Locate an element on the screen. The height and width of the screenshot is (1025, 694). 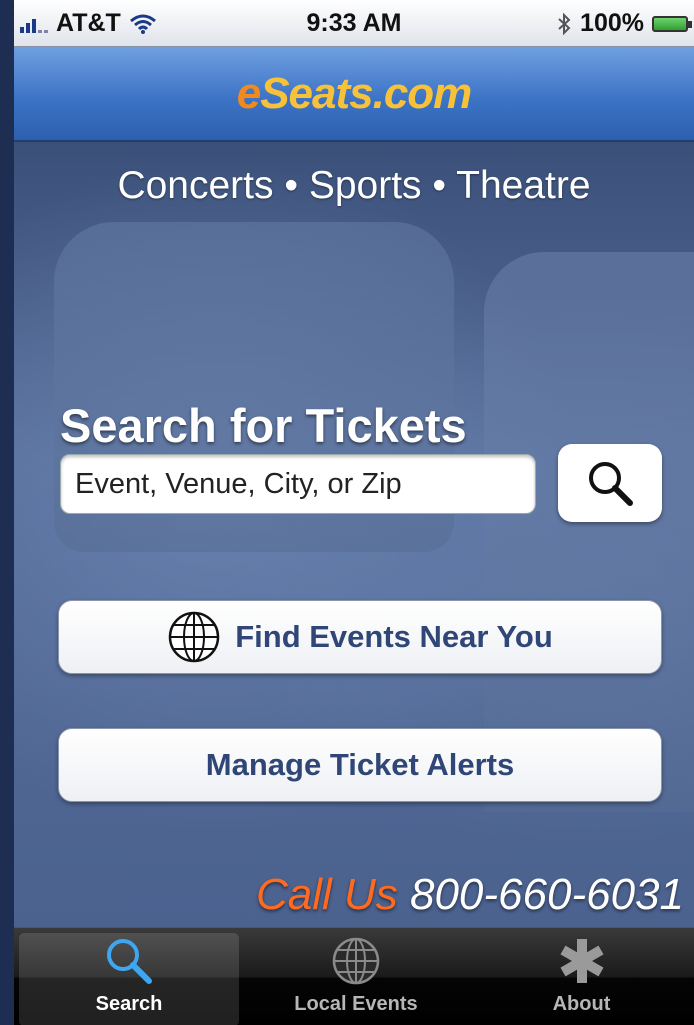
status-right: 100% is located at coordinates (624, 23).